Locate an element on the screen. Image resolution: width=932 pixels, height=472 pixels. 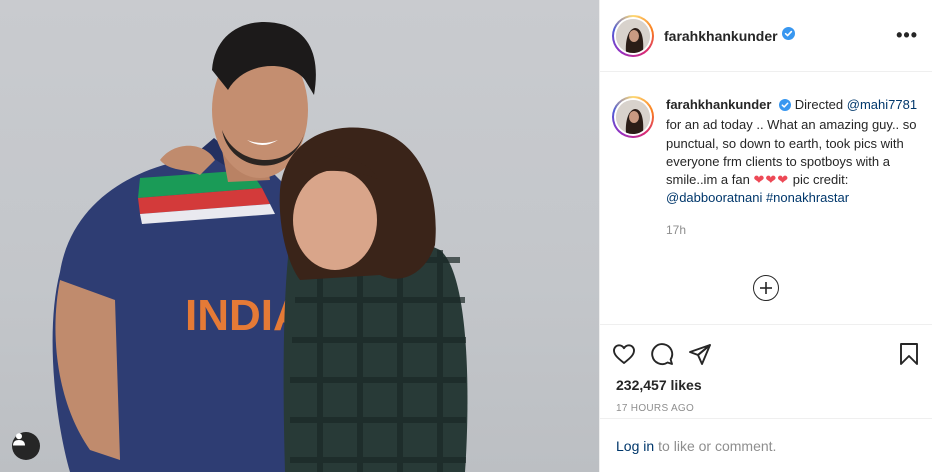
tagged-users-button is located at coordinates (26, 446).